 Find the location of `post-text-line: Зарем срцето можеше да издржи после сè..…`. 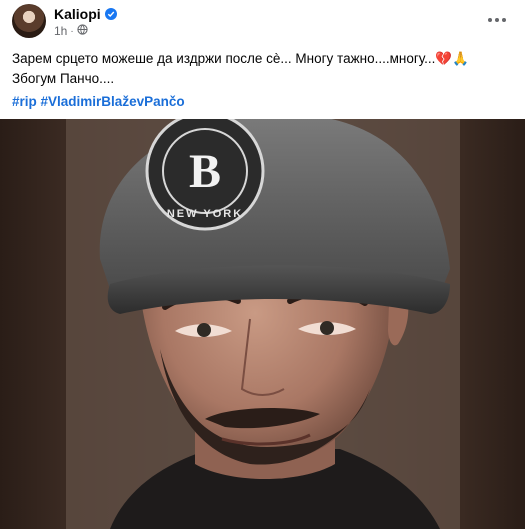

post-text-line: Зарем срцето можеше да издржи после сè..… is located at coordinates (262, 59).